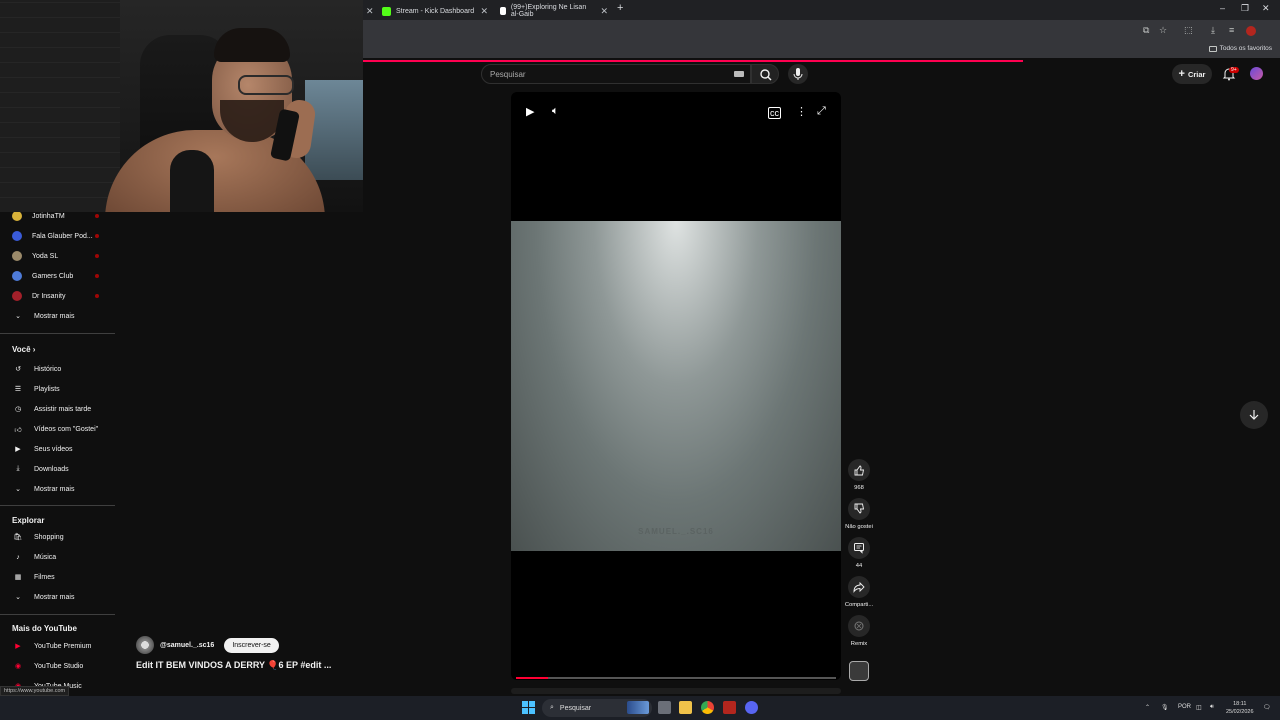 The image size is (1280, 720). Describe the element at coordinates (1163, 30) in the screenshot. I see `bookmark-star-icon: ☆` at that location.